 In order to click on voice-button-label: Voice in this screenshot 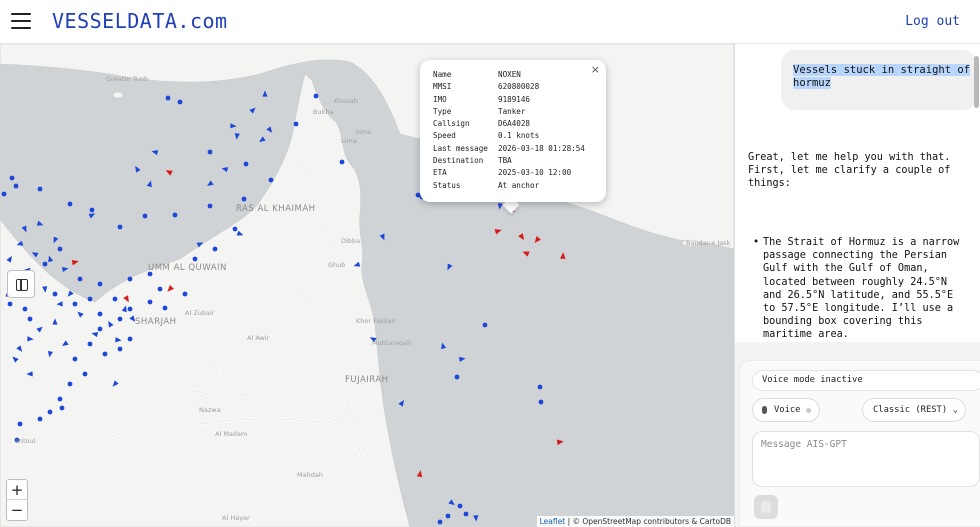, I will do `click(787, 410)`.